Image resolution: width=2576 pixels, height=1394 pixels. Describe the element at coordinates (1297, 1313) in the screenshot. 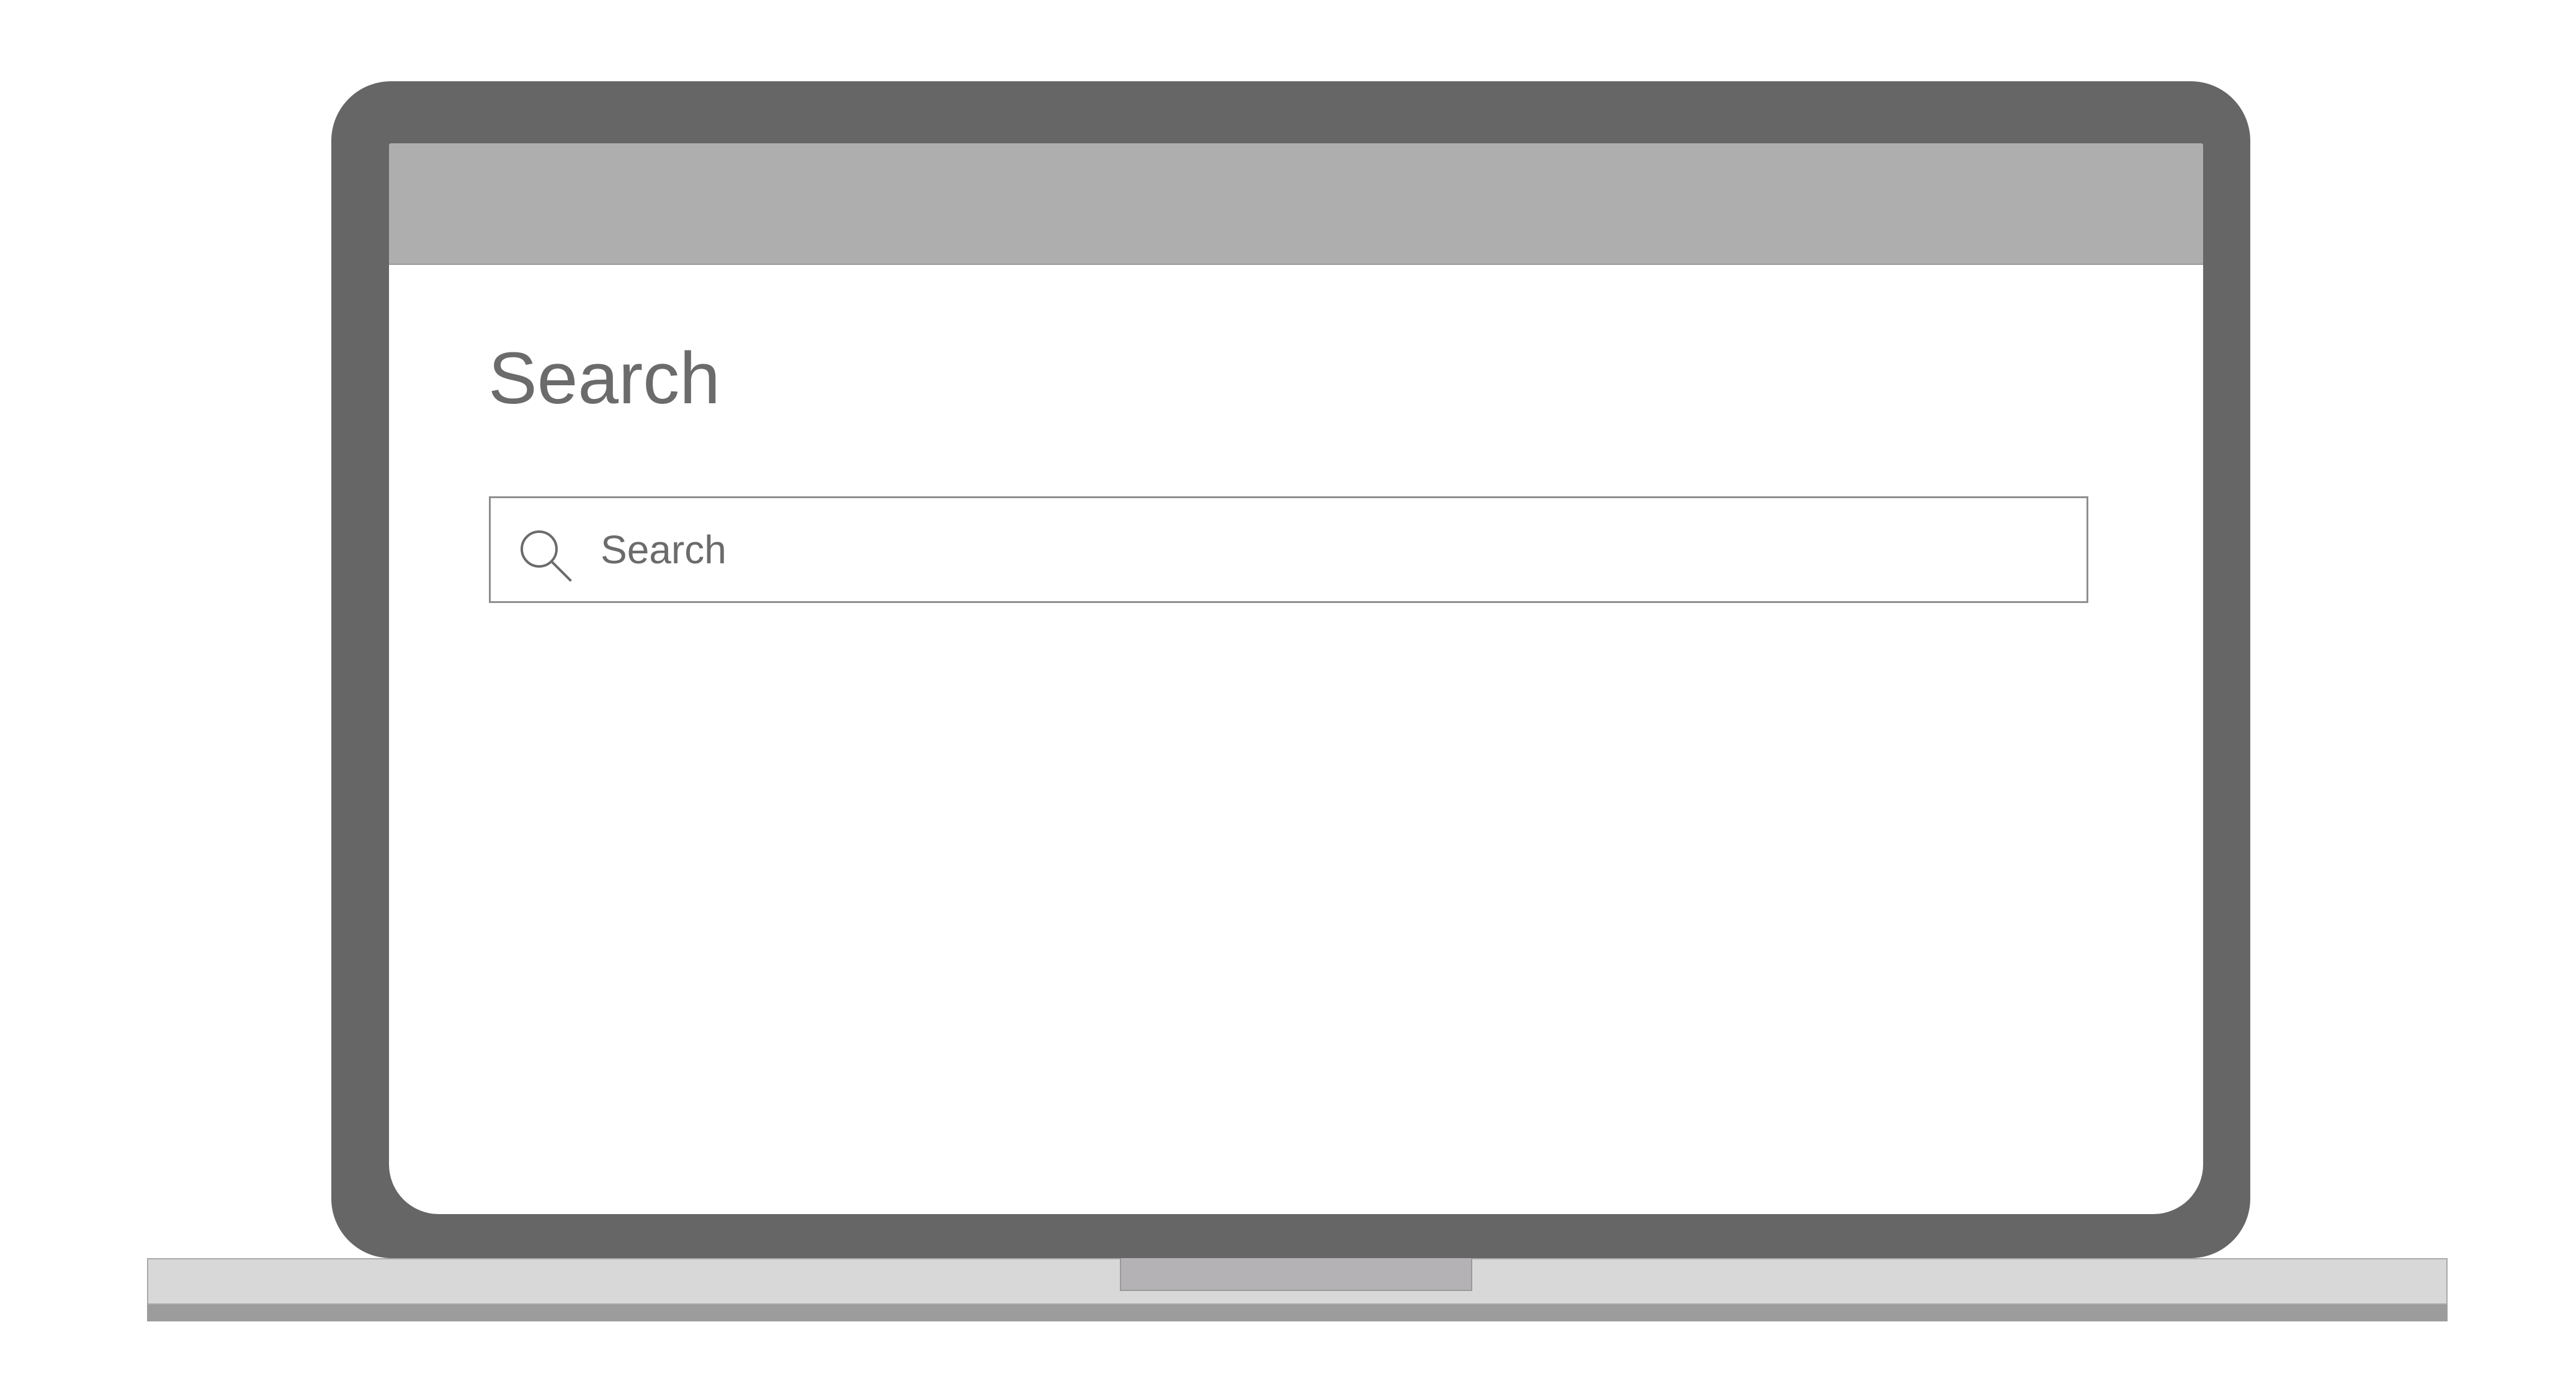

I see `laptop-base-edge` at that location.